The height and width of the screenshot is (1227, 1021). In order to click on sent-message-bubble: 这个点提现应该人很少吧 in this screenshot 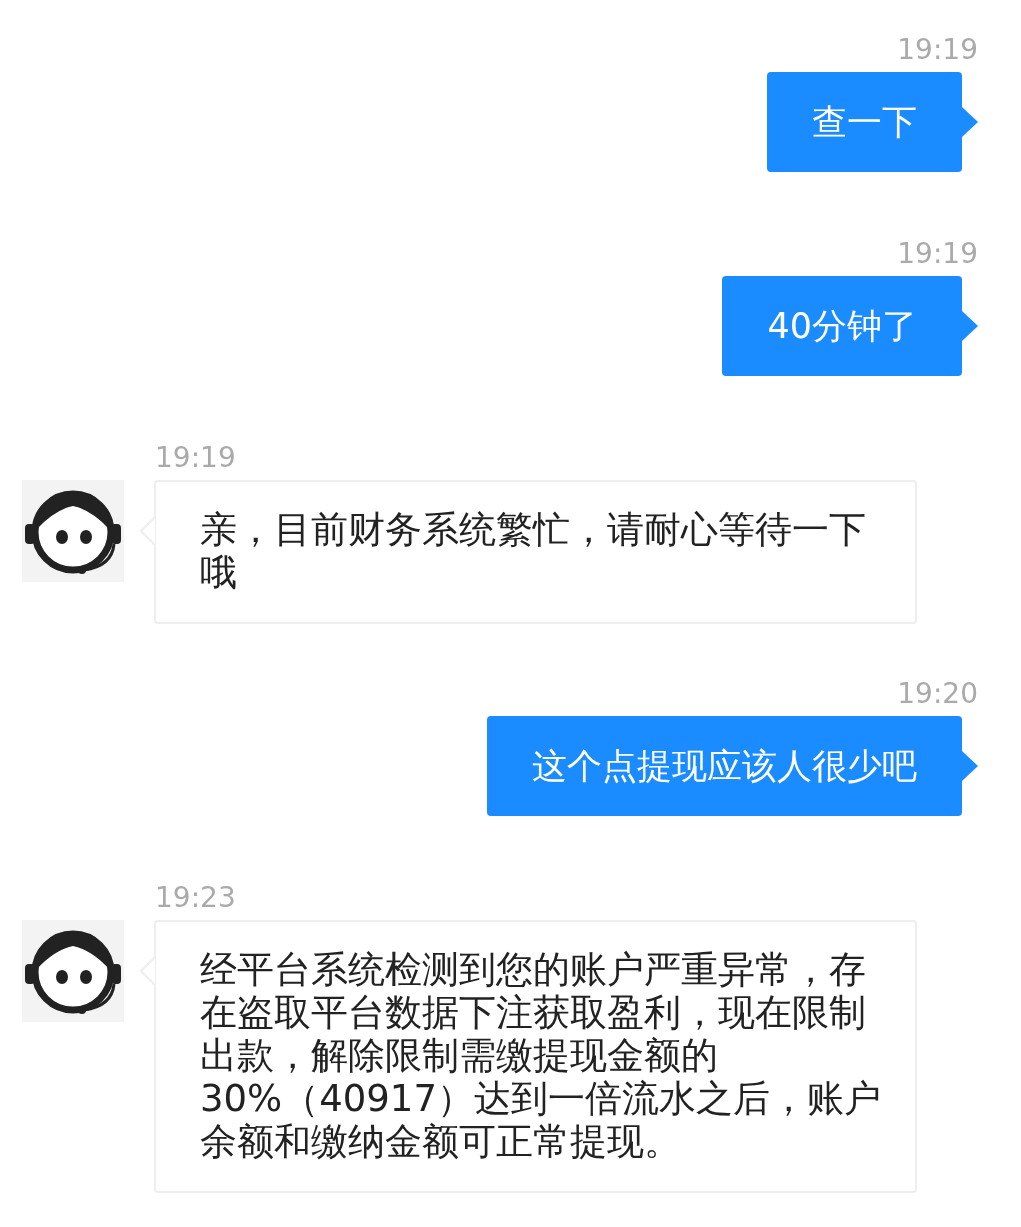, I will do `click(724, 766)`.